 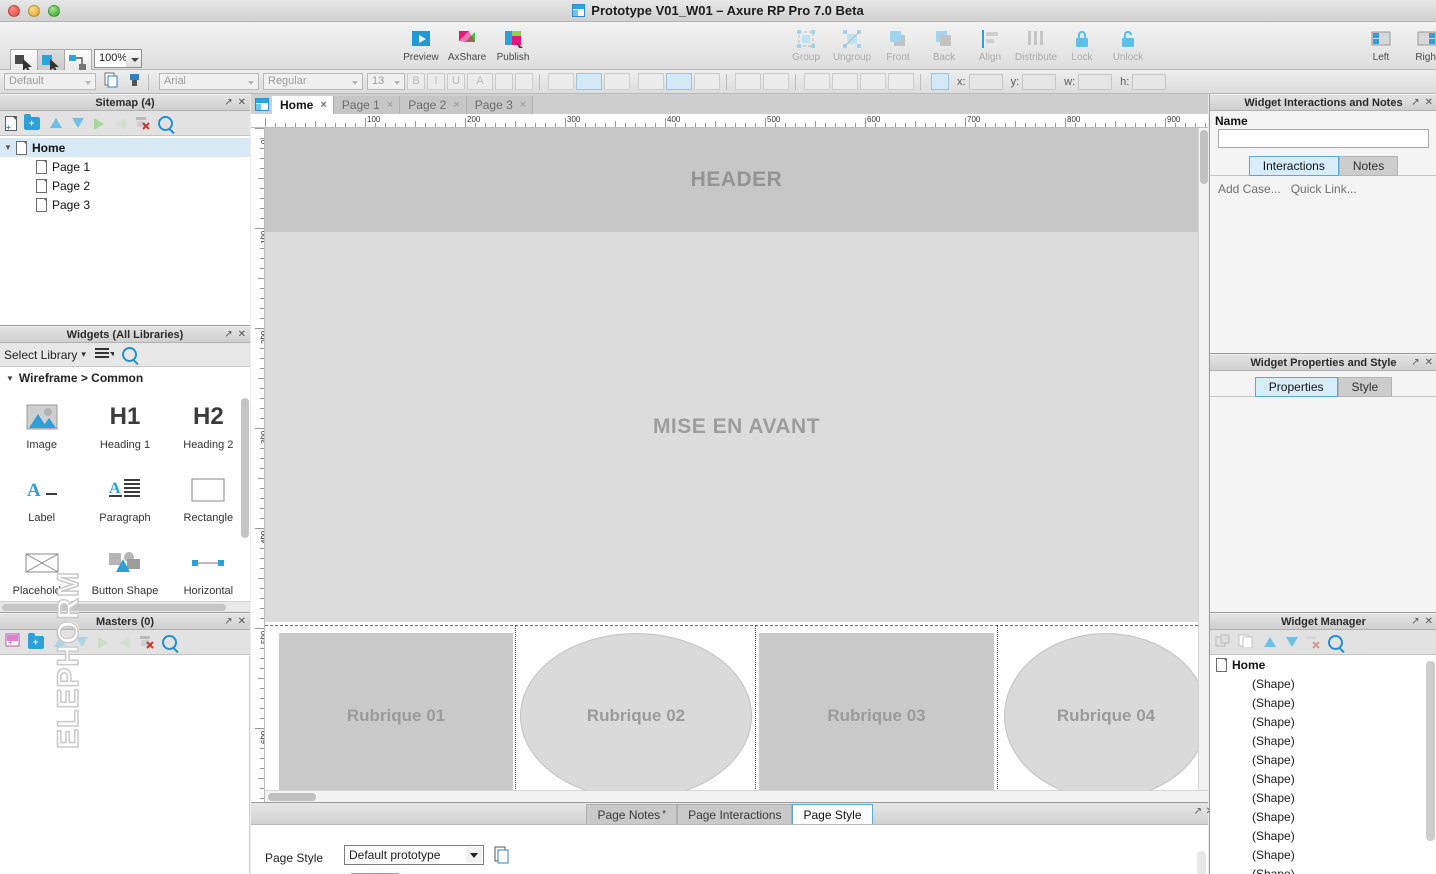 I want to click on widgets-close-icon: ✕, so click(x=242, y=334).